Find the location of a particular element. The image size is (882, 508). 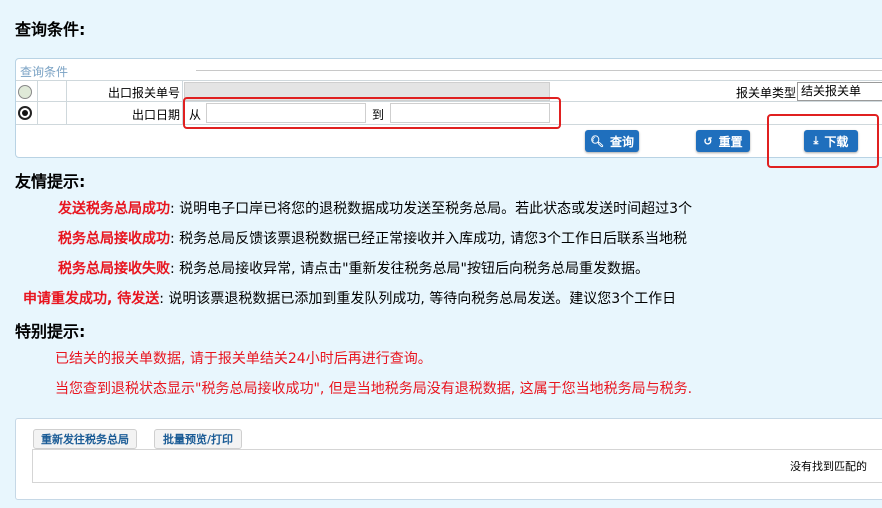

reset-icon: ↺ is located at coordinates (708, 141).